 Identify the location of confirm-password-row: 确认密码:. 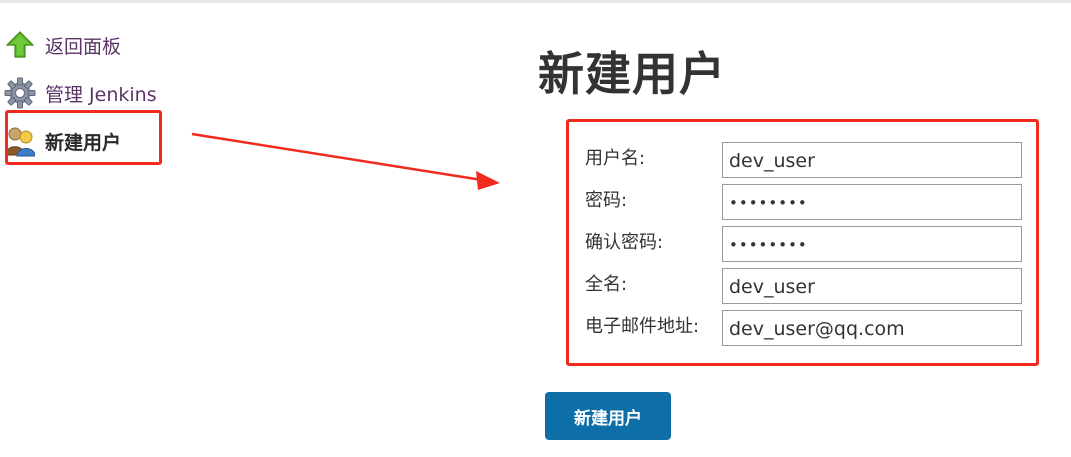
(805, 244).